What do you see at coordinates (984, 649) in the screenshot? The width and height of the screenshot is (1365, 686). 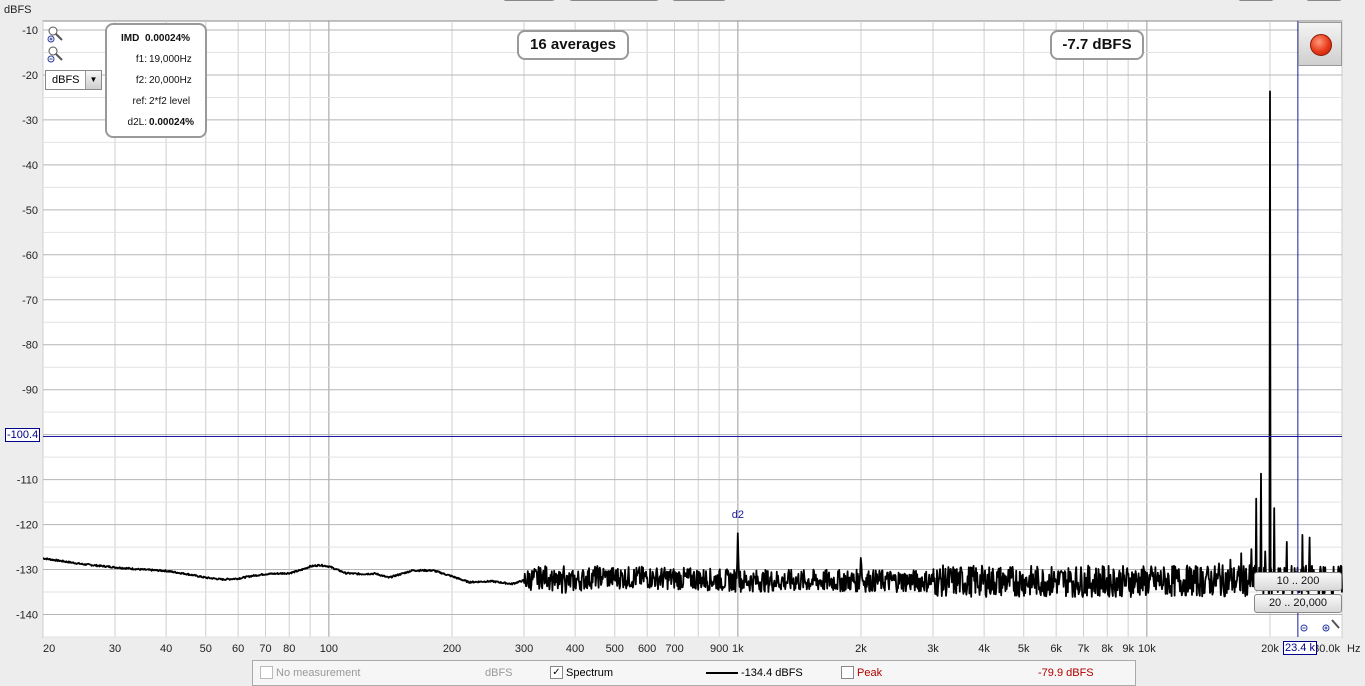 I see `x-tick-label: 4k` at bounding box center [984, 649].